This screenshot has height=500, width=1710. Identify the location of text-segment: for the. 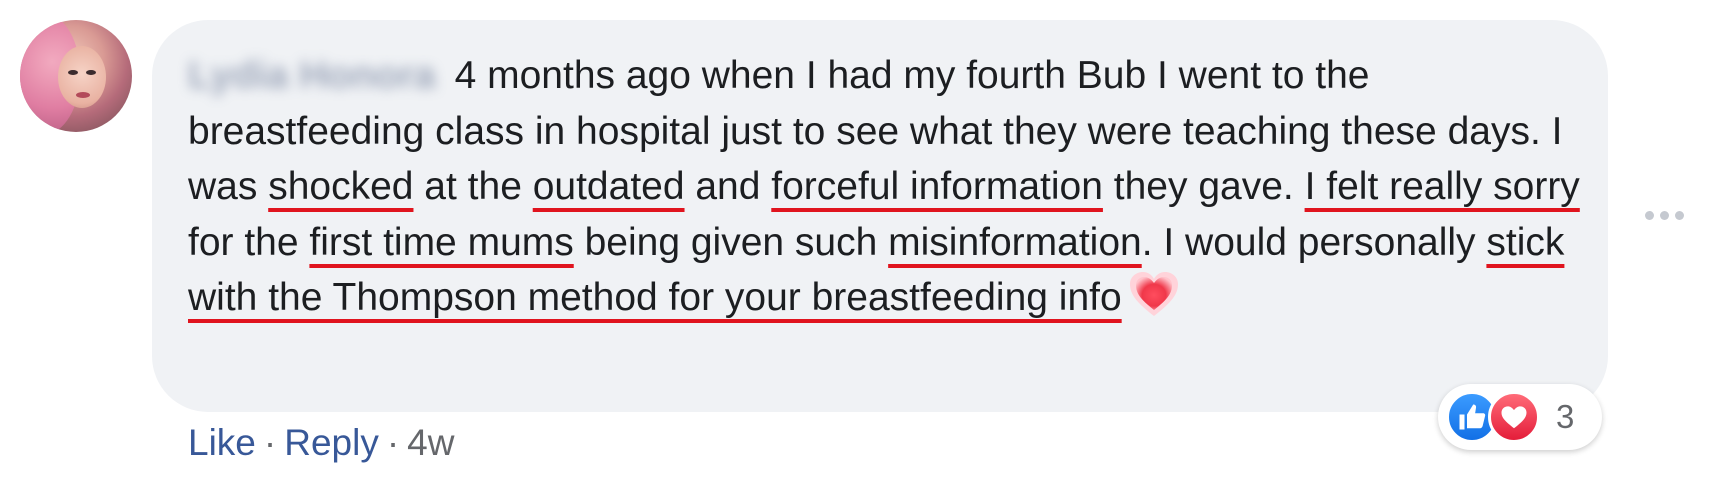
(249, 242).